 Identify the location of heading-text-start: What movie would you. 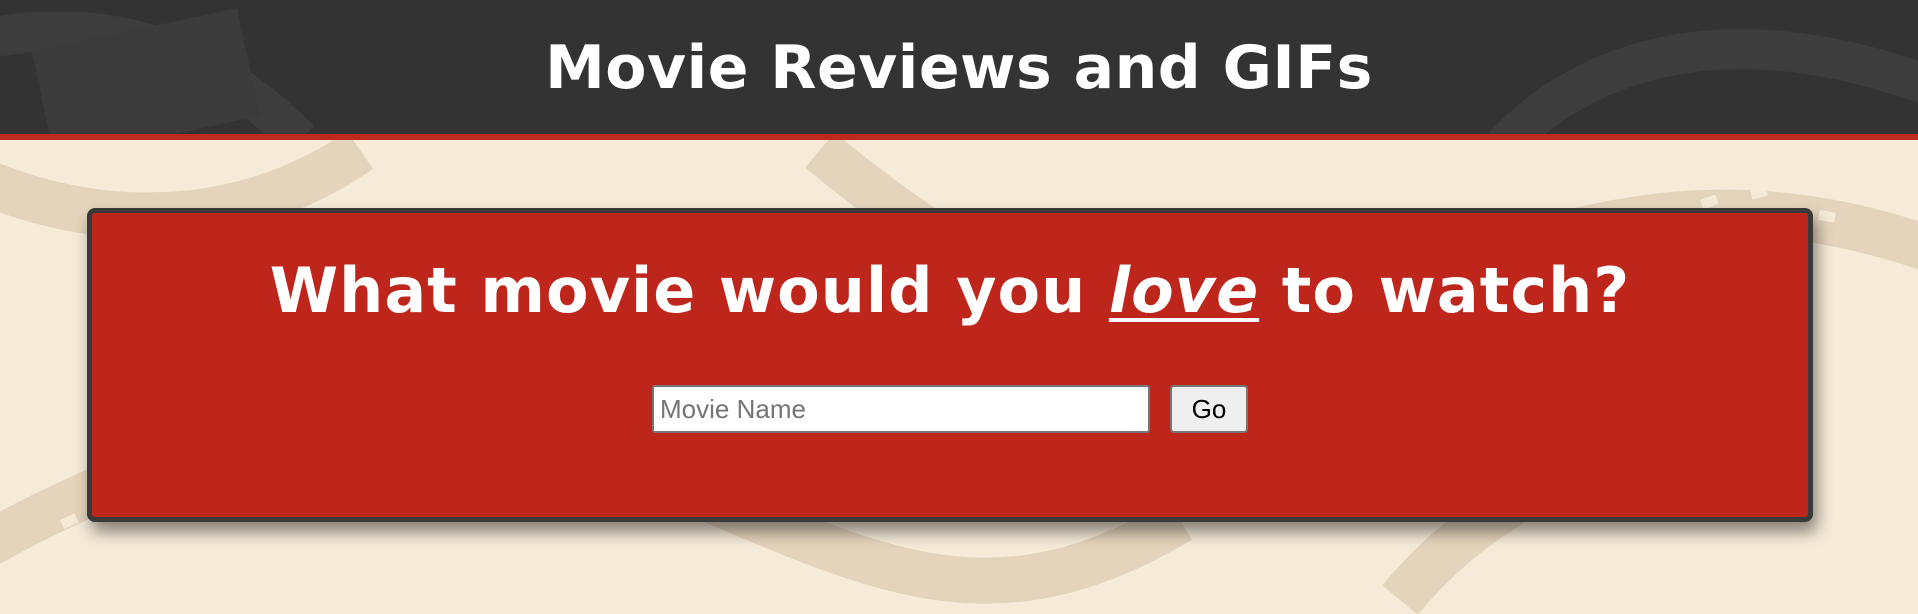
(689, 290).